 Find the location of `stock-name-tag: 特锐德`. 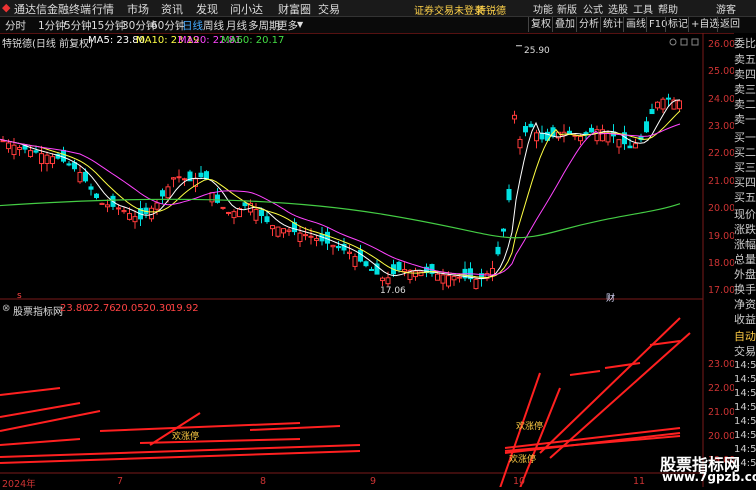

stock-name-tag: 特锐德 is located at coordinates (491, 9).